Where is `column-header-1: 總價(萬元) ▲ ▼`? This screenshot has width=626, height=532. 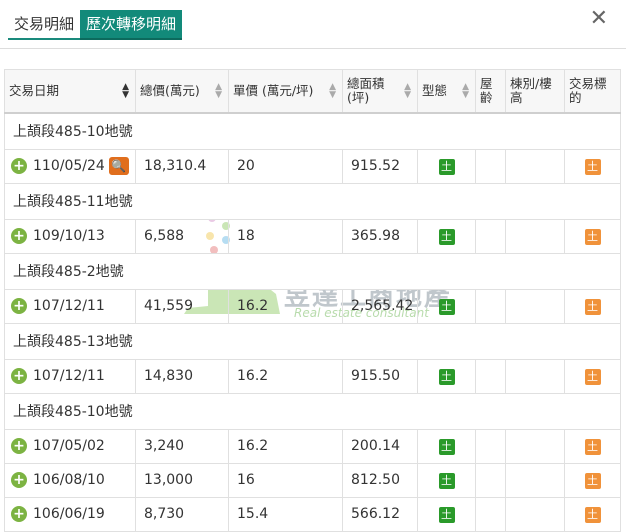 column-header-1: 總價(萬元) ▲ ▼ is located at coordinates (182, 91).